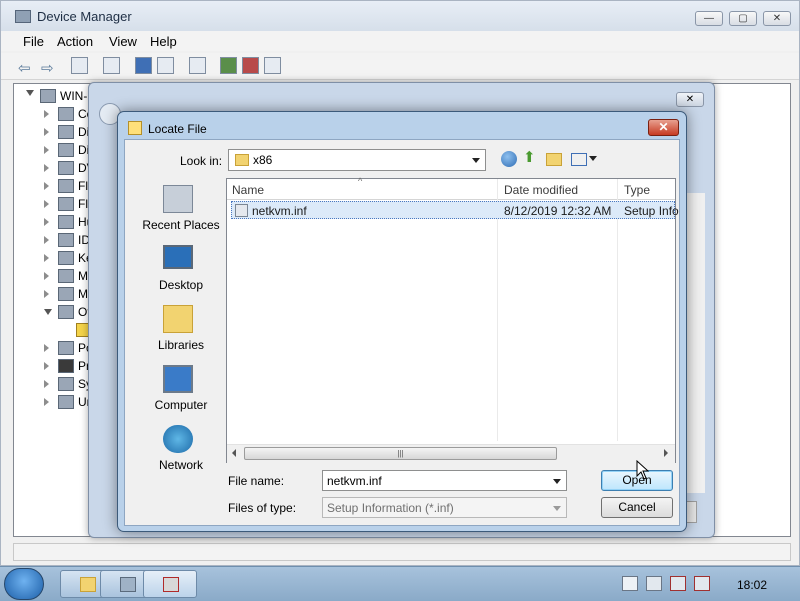 The width and height of the screenshot is (800, 601). What do you see at coordinates (272, 65) in the screenshot?
I see `uninstall-device-icon` at bounding box center [272, 65].